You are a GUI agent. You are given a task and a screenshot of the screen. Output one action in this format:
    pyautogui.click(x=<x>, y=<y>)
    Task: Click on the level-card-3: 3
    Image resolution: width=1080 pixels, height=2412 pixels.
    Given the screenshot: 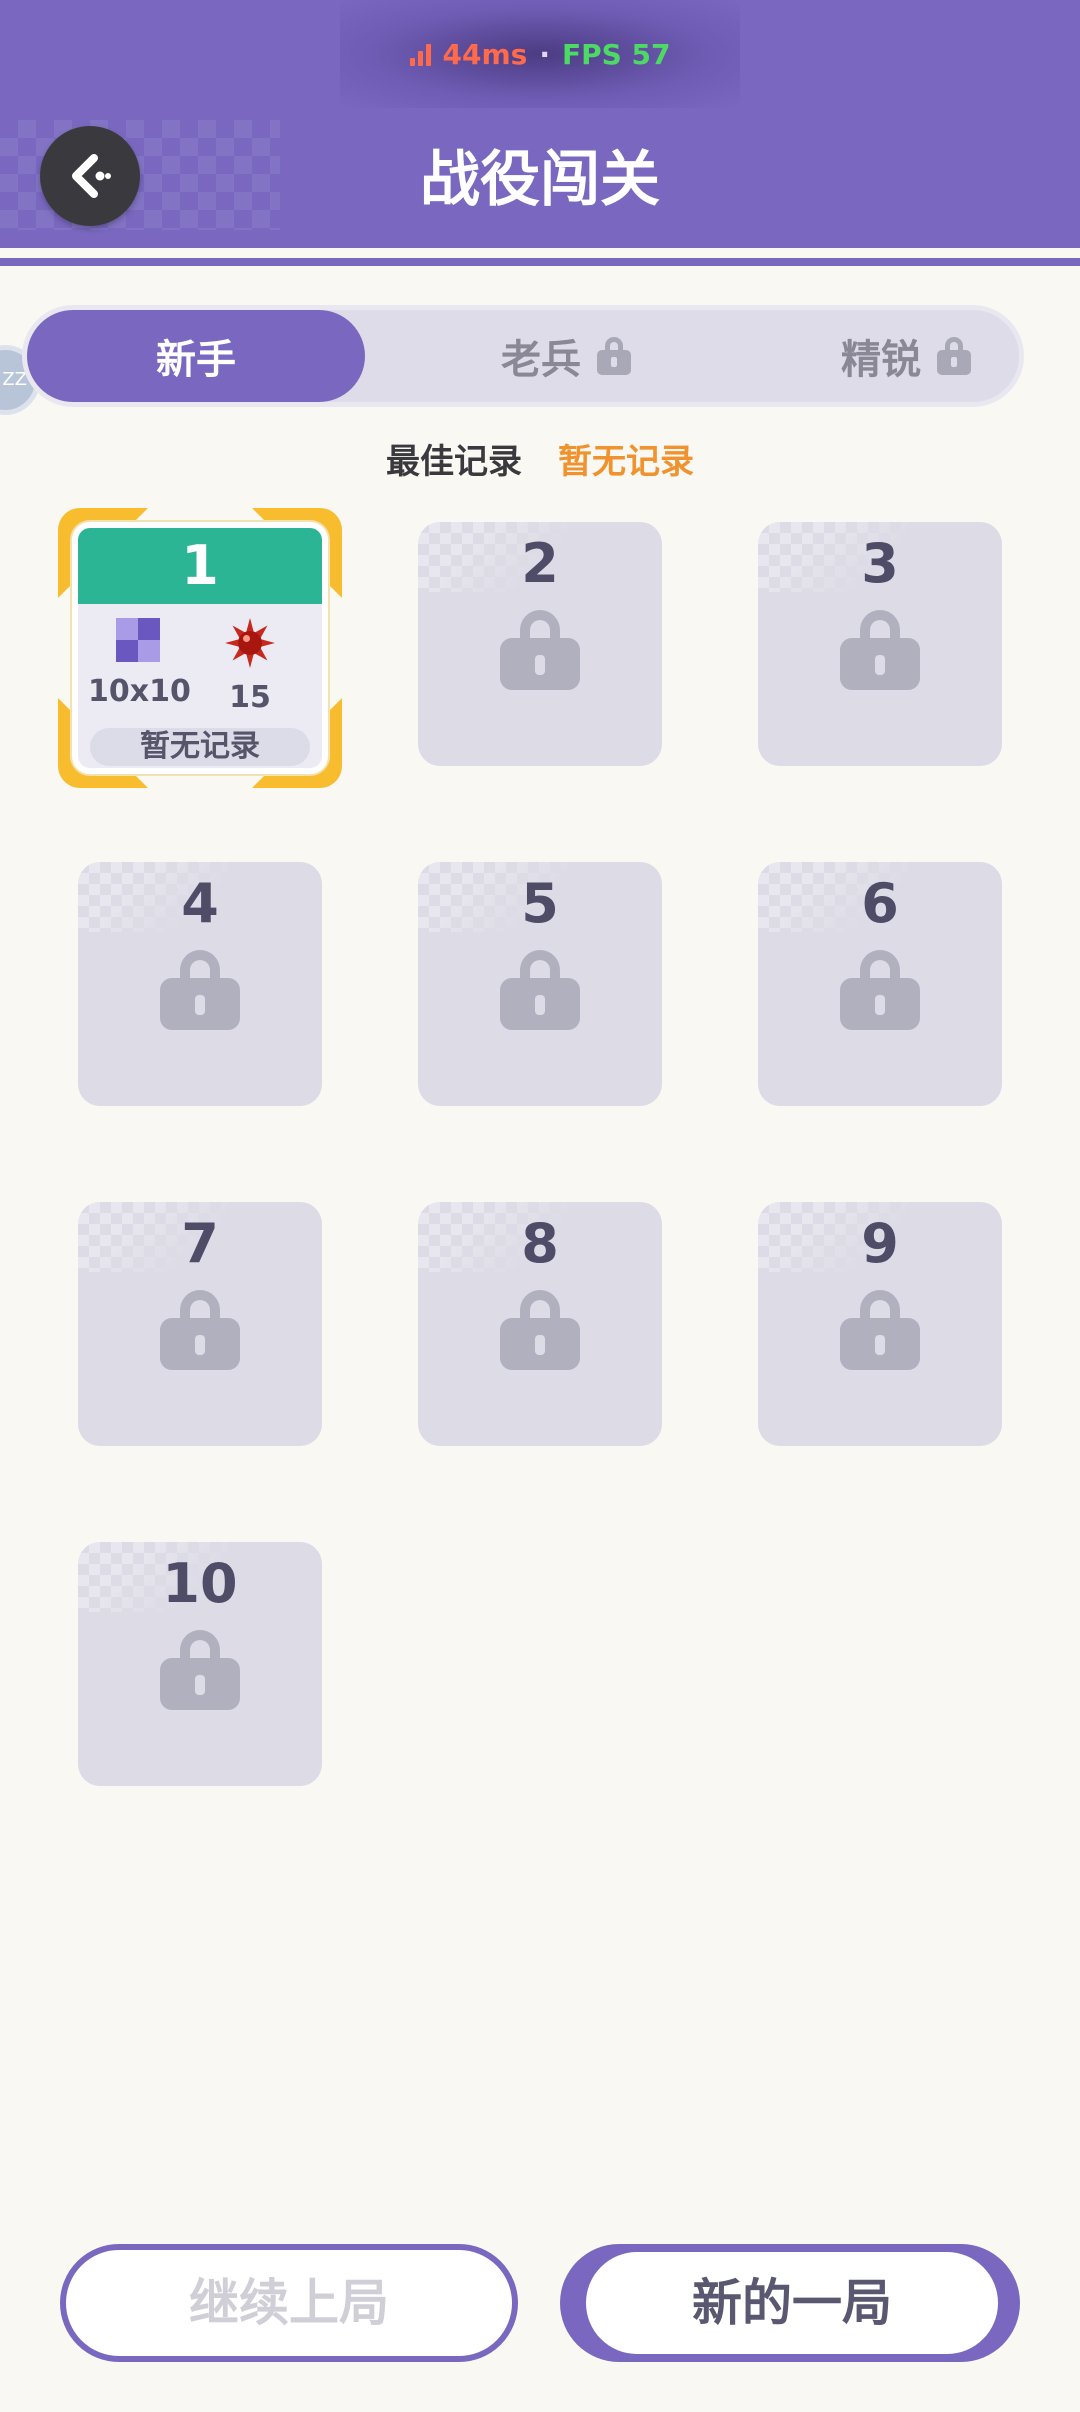 What is the action you would take?
    pyautogui.click(x=880, y=644)
    